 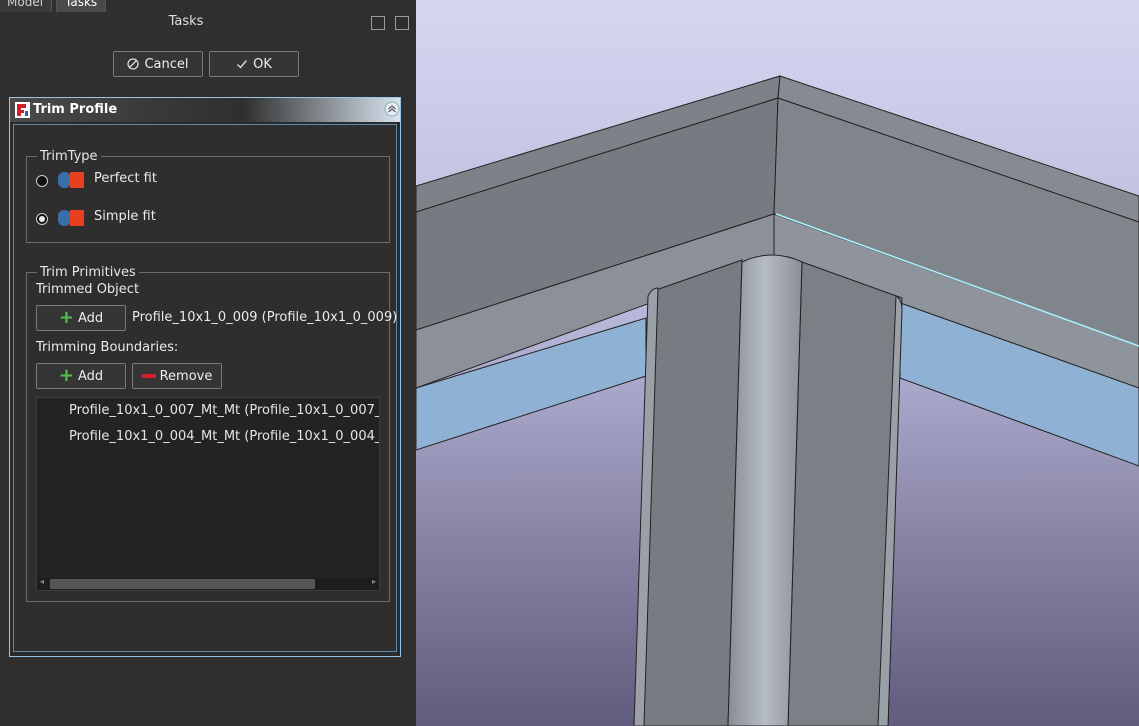 I want to click on horizontal-scrollbar: ◂ ▸, so click(x=208, y=583).